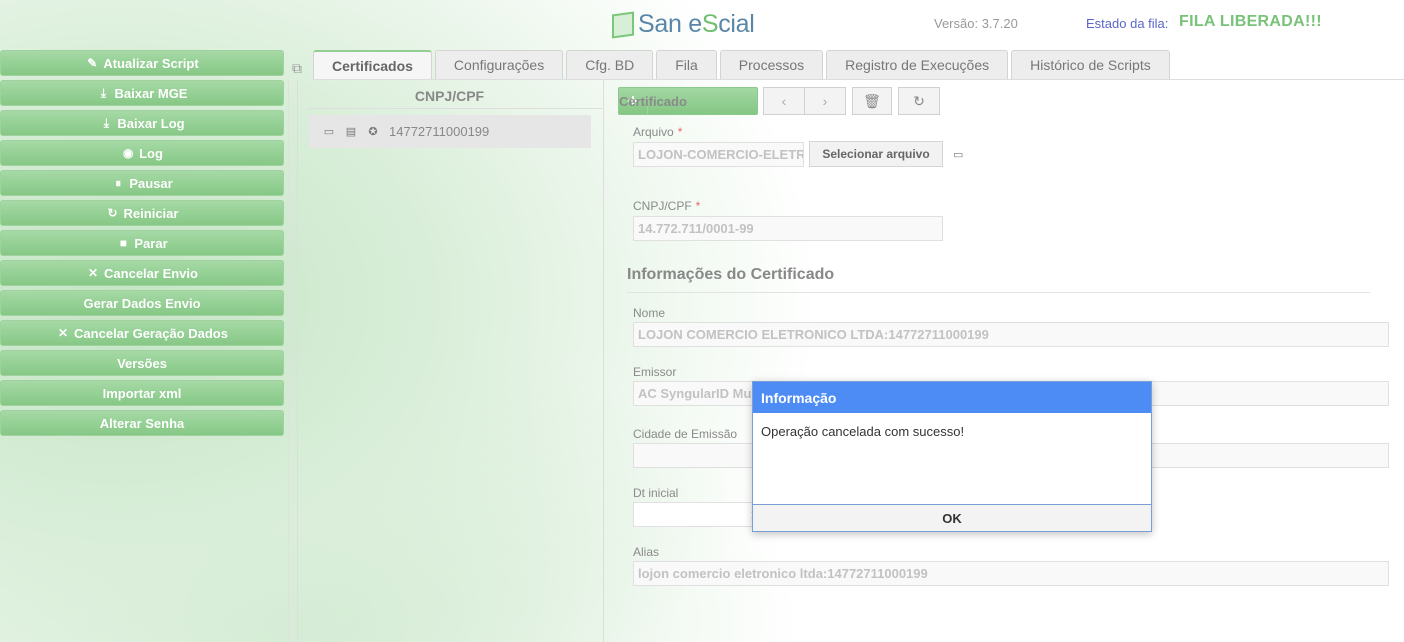 The width and height of the screenshot is (1404, 642). I want to click on select-file-button: Selecionar arquivo, so click(876, 154).